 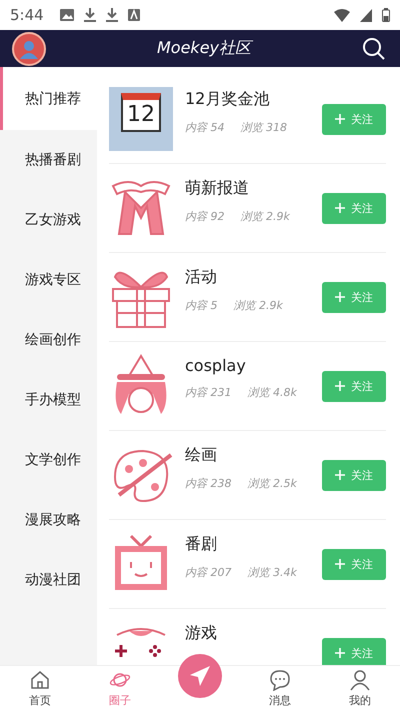 I want to click on nav-tab: 消息, so click(x=280, y=688).